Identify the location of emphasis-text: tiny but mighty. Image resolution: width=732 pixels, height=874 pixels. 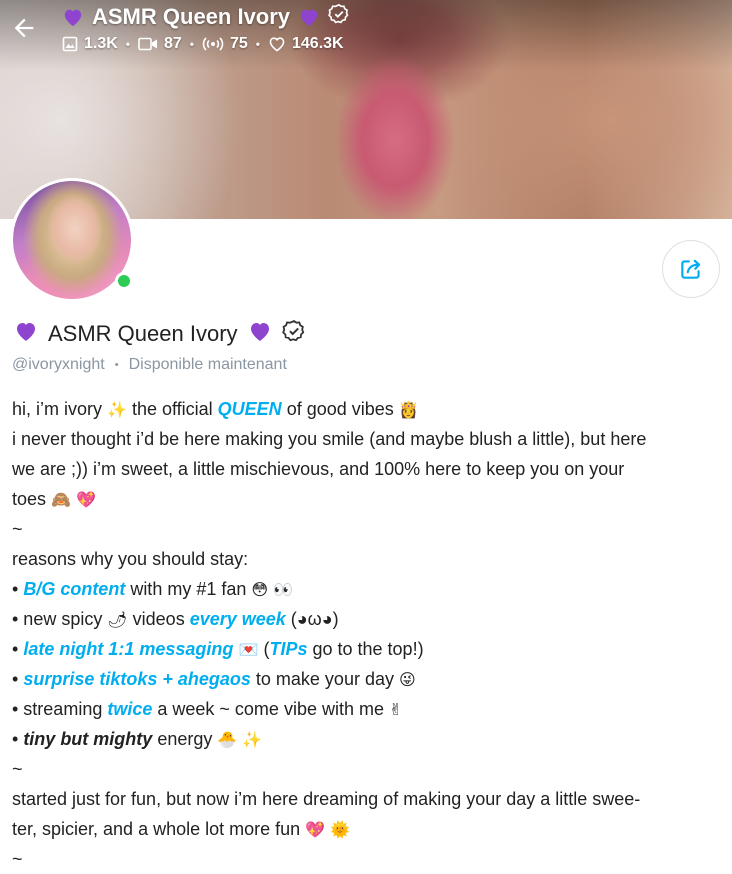
(88, 739).